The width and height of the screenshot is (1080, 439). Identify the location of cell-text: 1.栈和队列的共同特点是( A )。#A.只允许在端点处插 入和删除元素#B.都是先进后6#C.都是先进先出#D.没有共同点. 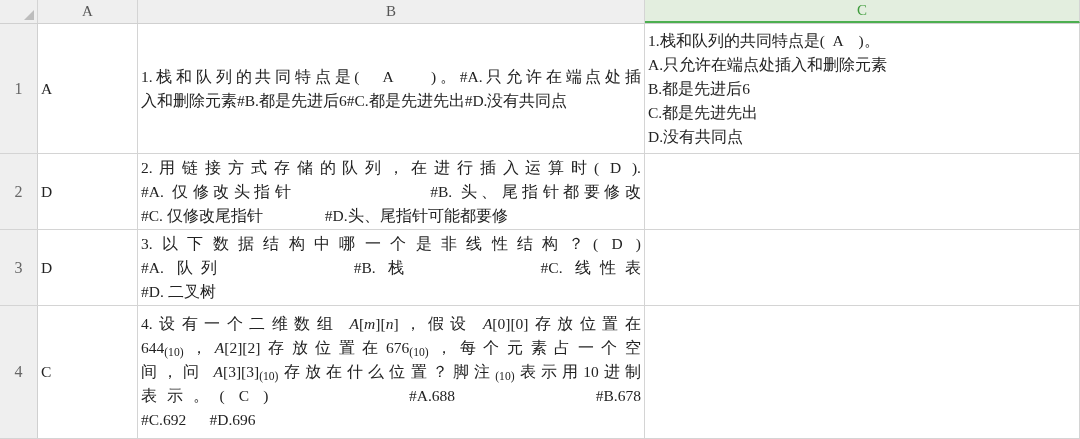
(391, 88).